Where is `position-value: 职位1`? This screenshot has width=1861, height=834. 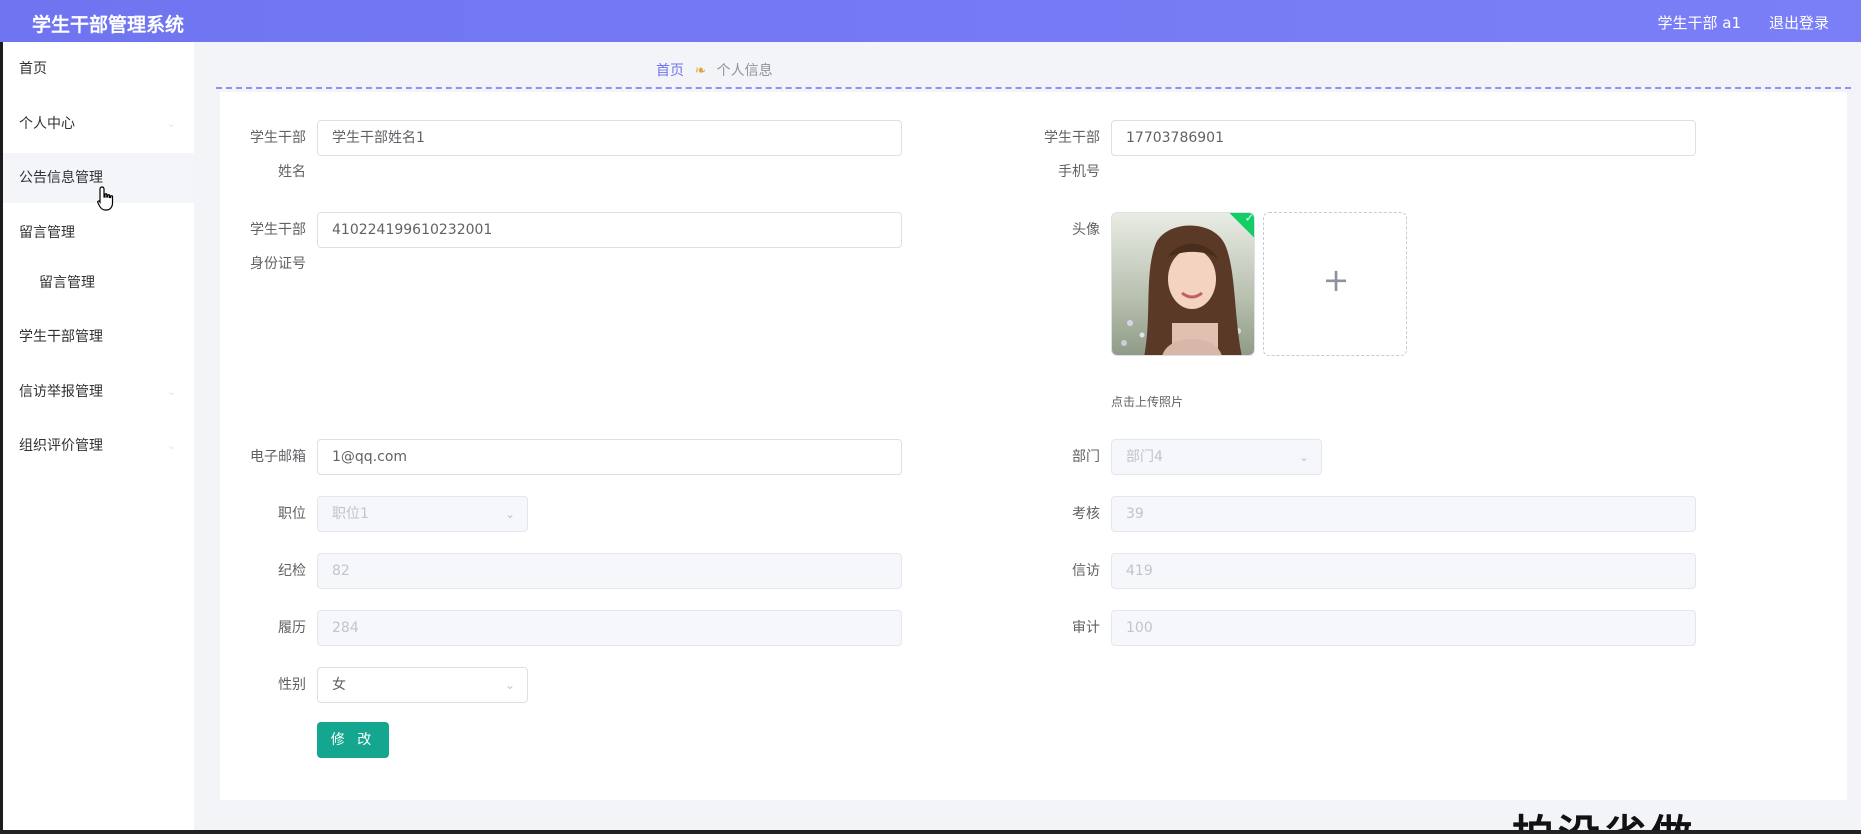
position-value: 职位1 is located at coordinates (350, 514).